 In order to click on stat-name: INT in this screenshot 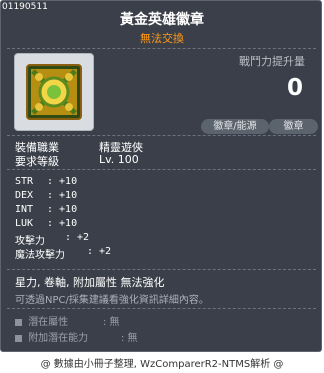, I will do `click(24, 209)`.